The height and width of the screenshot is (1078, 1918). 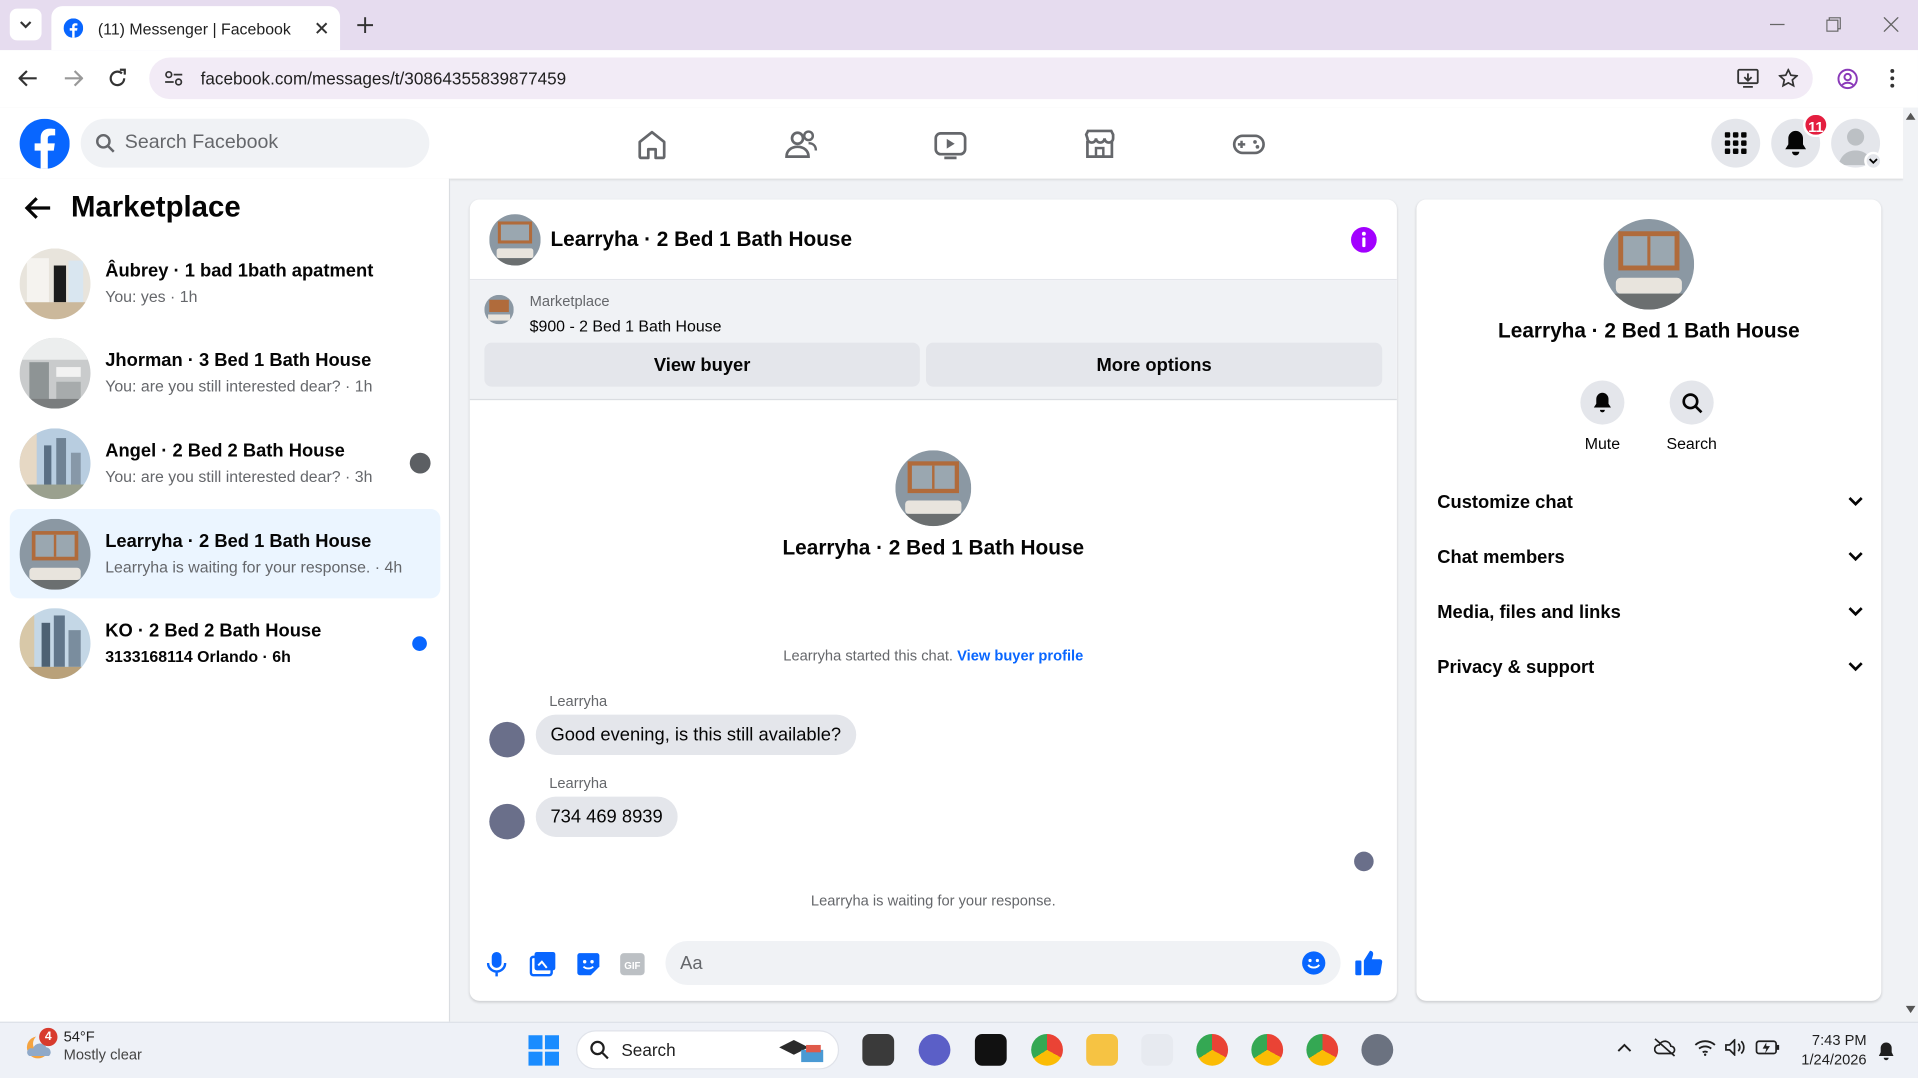 I want to click on apps-grid-icon, so click(x=1735, y=143).